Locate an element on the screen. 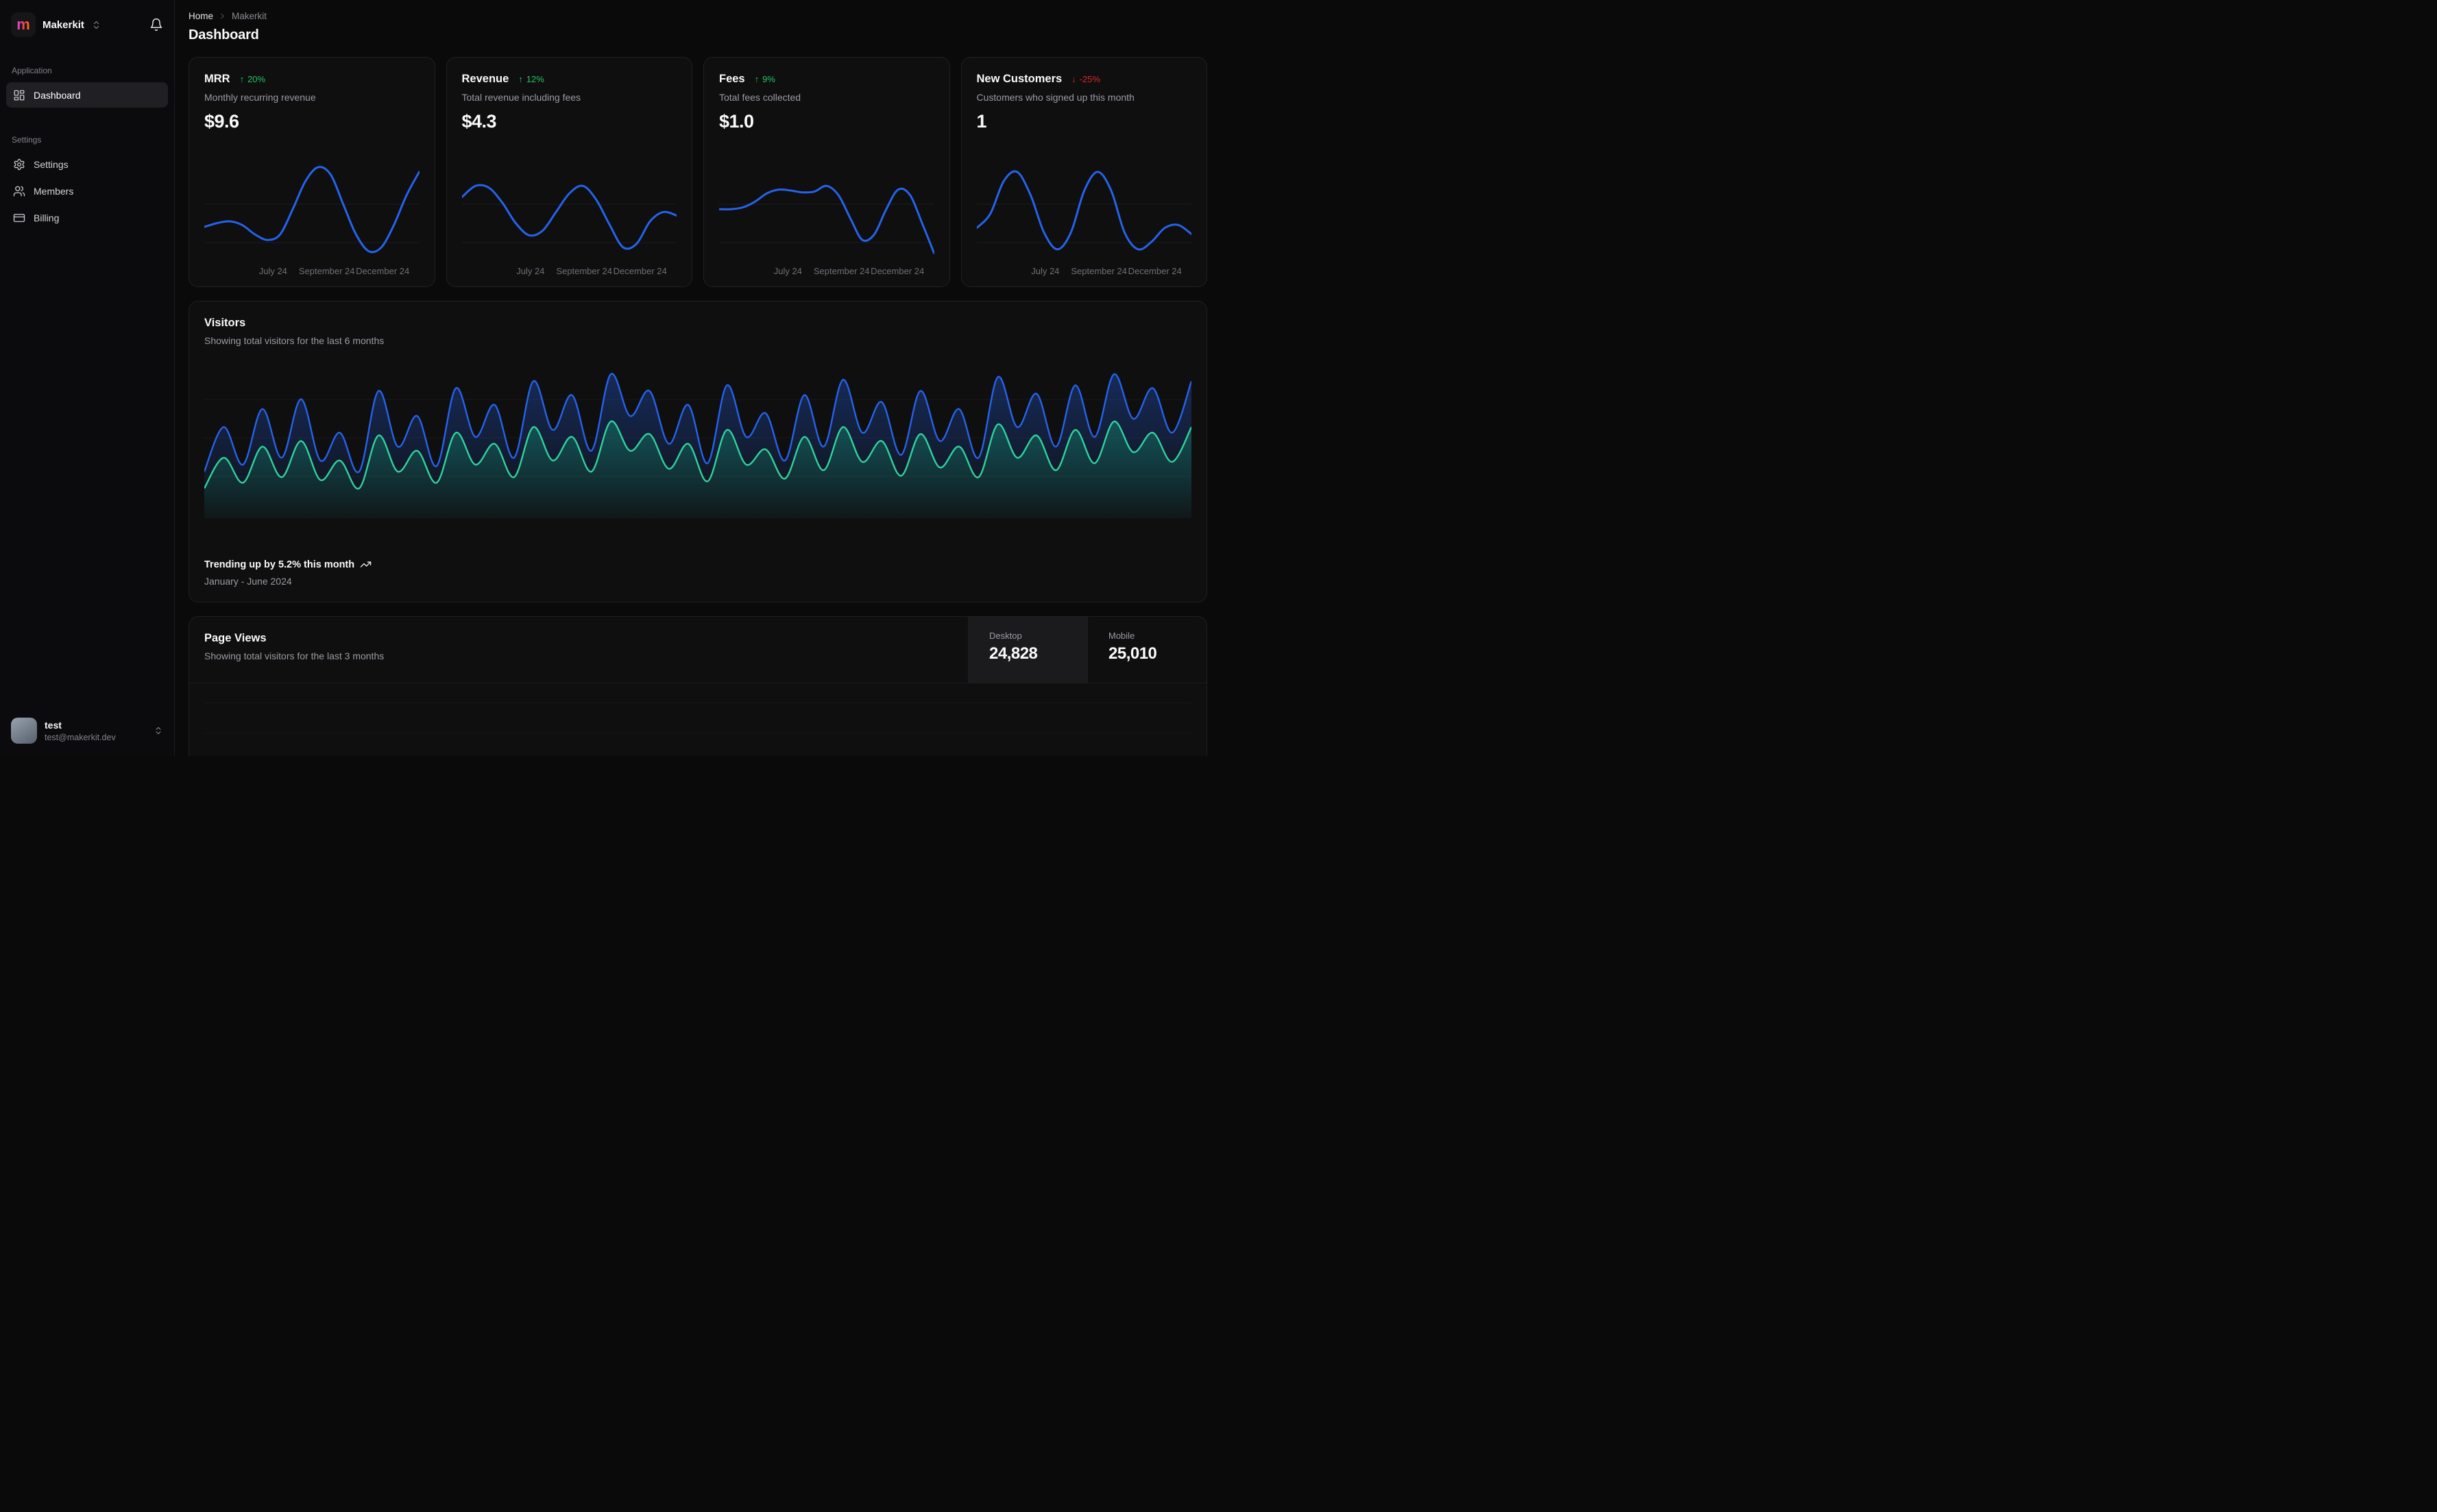 Image resolution: width=2437 pixels, height=1512 pixels. stat-trend-badge: ↑ 12% is located at coordinates (531, 79).